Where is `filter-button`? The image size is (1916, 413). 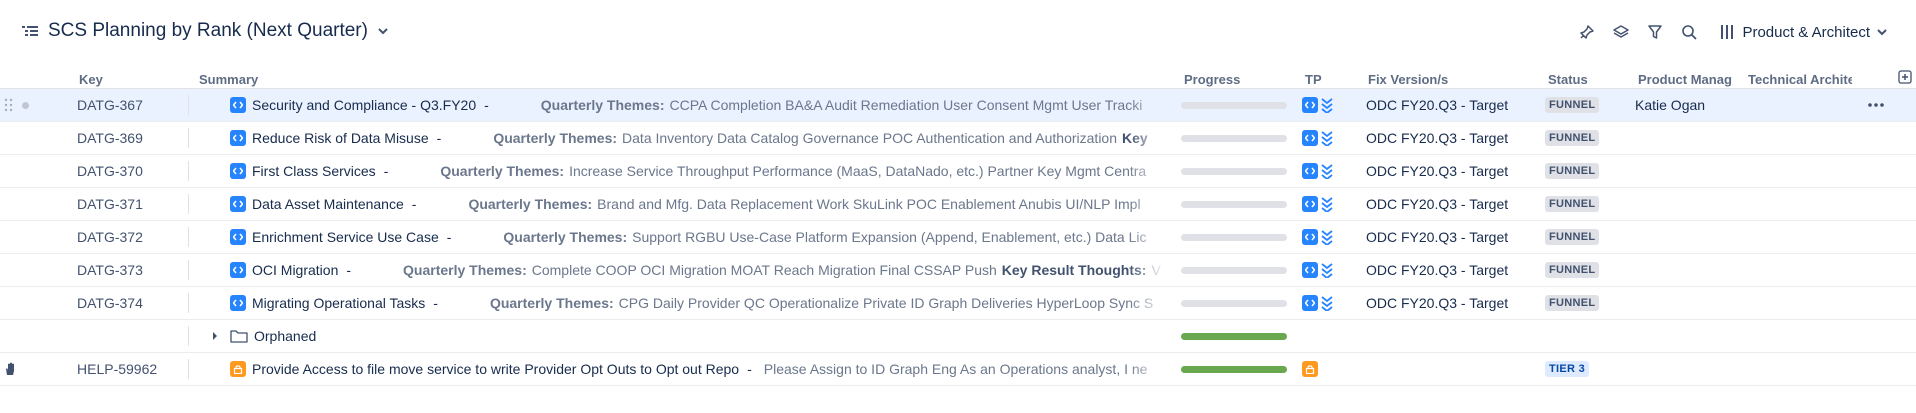 filter-button is located at coordinates (1655, 32).